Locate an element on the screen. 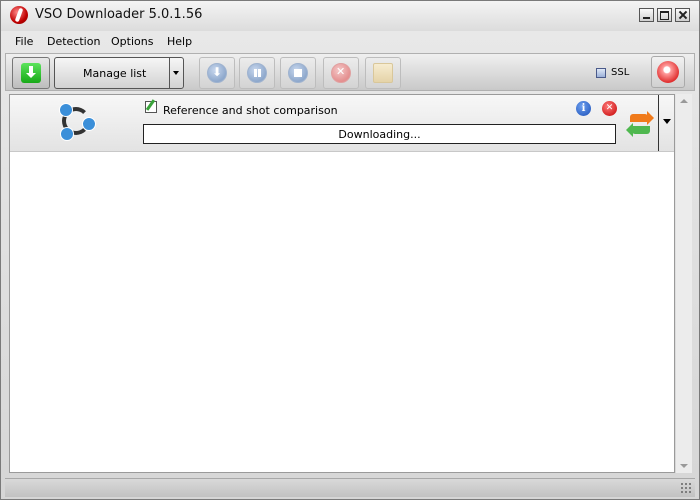 The height and width of the screenshot is (500, 700). download-arrow-icon is located at coordinates (31, 73).